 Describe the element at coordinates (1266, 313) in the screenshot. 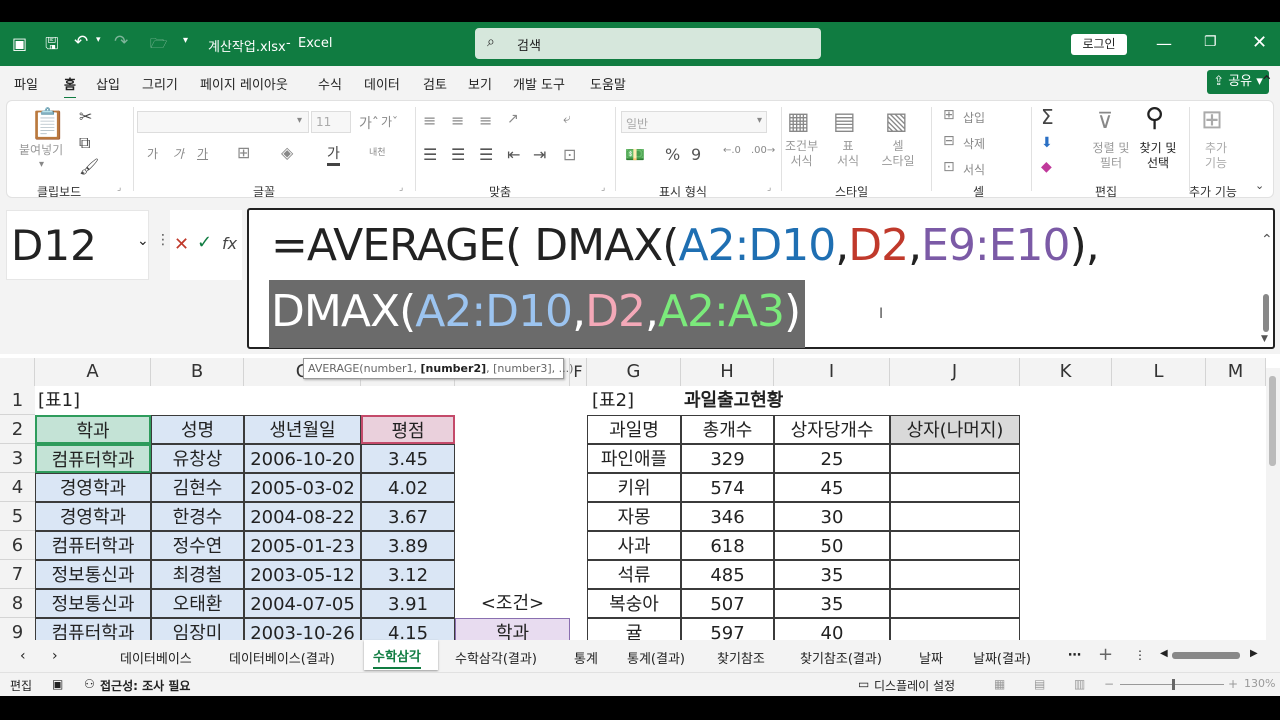

I see `formula-scrollbar` at that location.